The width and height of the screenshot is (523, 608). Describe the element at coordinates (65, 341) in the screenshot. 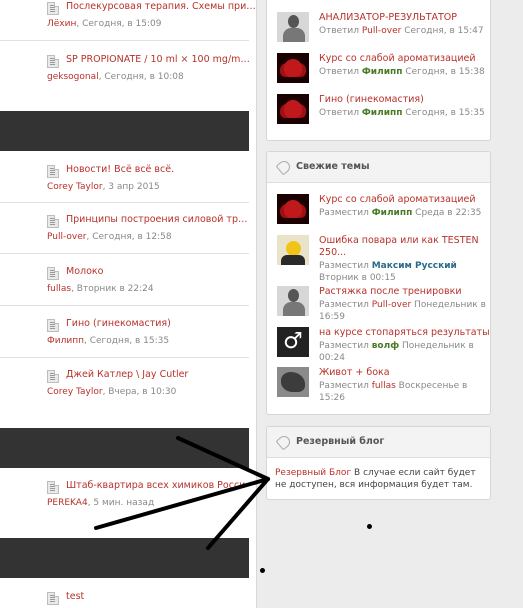

I see `topic-author: Филипп` at that location.